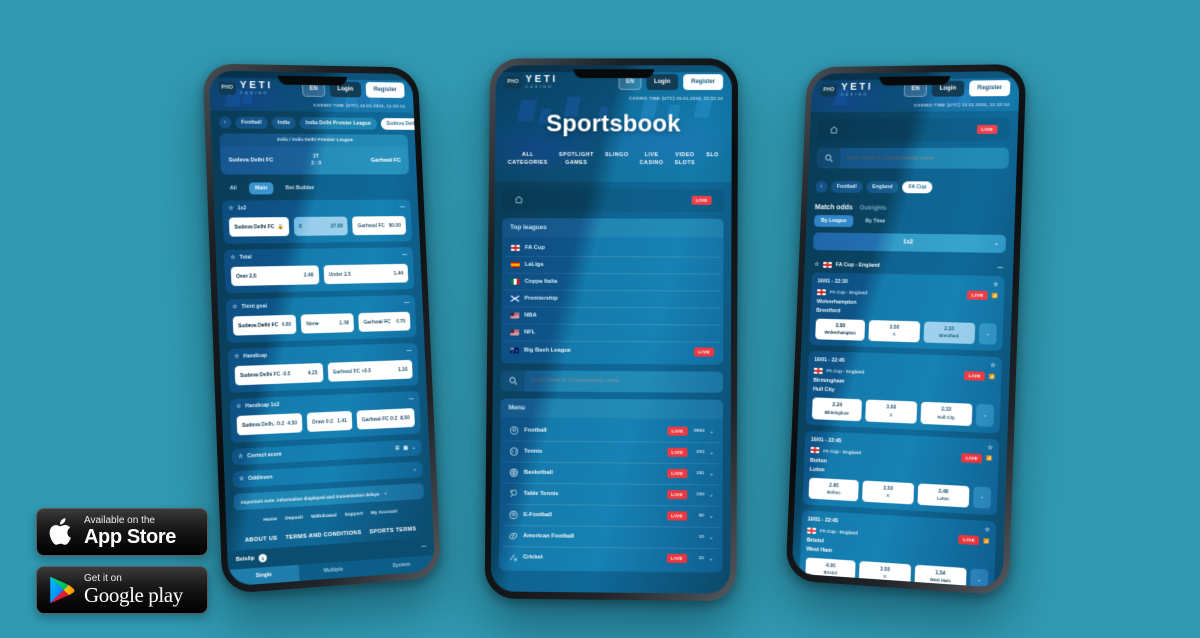 Image resolution: width=1200 pixels, height=638 pixels. Describe the element at coordinates (370, 370) in the screenshot. I see `odd-button: Garhwal FC +0.5 1.16` at that location.